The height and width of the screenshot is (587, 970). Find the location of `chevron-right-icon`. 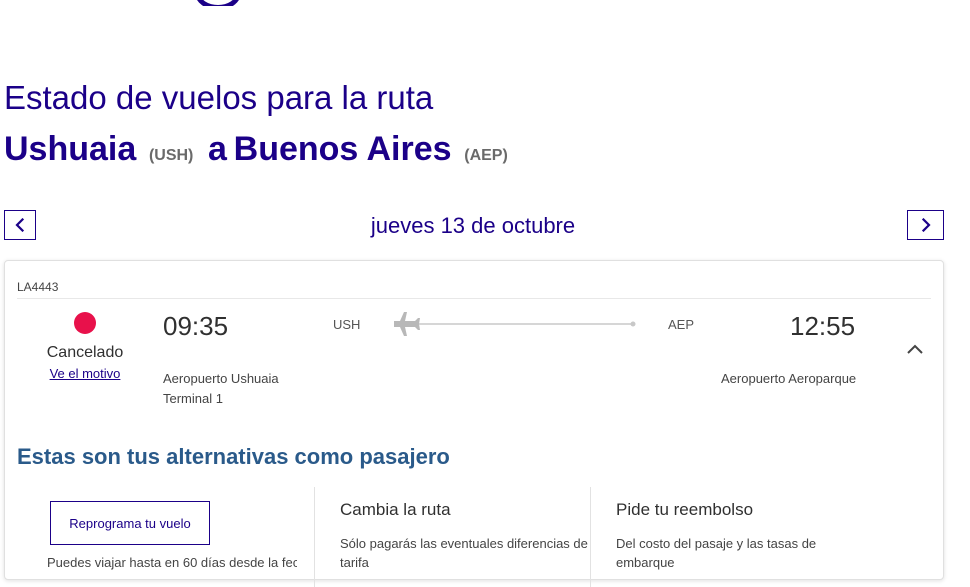

chevron-right-icon is located at coordinates (926, 225).